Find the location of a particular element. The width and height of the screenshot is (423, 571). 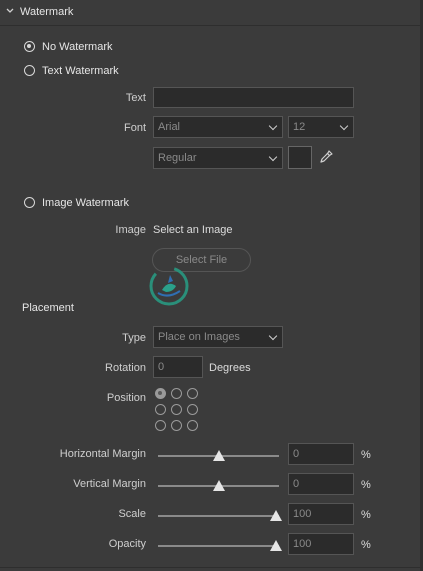

slider-value-input-0: 0 is located at coordinates (321, 454).